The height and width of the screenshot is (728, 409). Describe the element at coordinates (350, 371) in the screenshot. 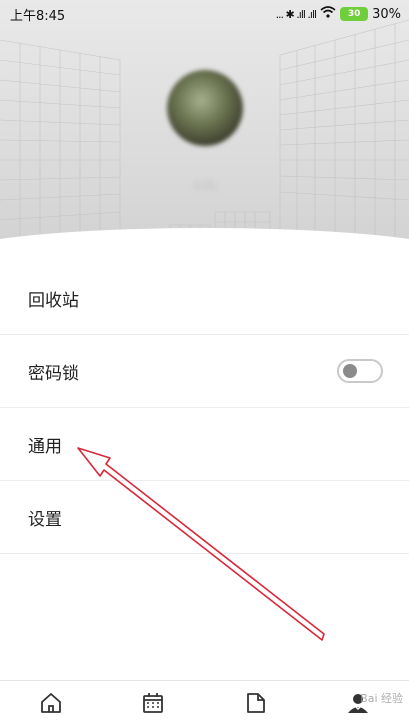

I see `toggle-knob` at that location.